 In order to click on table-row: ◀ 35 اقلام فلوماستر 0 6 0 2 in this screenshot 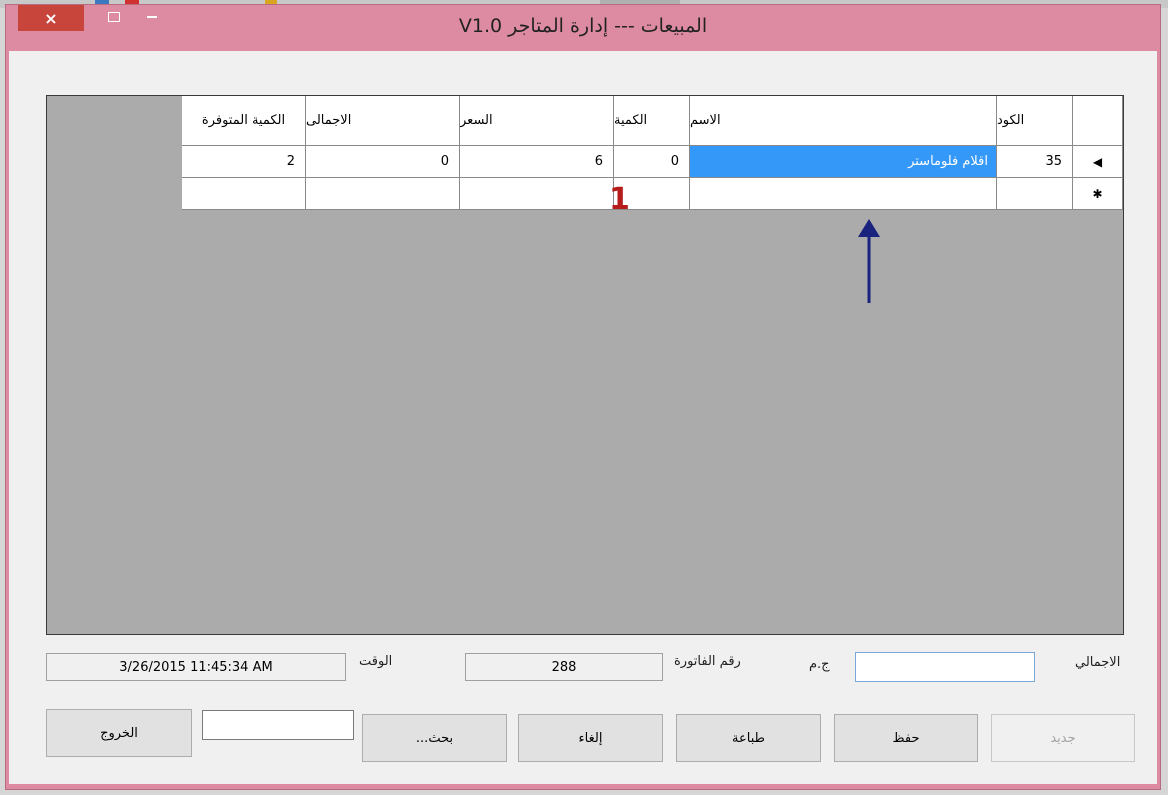, I will do `click(652, 162)`.